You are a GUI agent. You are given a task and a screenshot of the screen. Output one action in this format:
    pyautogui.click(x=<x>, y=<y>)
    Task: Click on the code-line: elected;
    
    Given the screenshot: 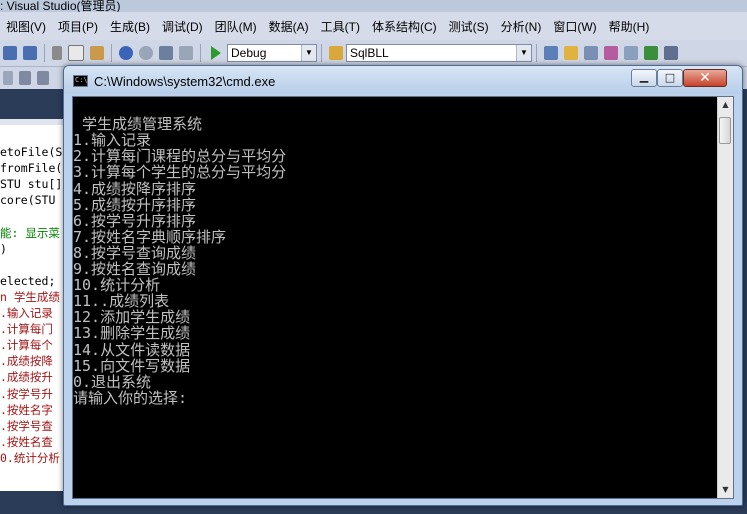 What is the action you would take?
    pyautogui.click(x=28, y=280)
    